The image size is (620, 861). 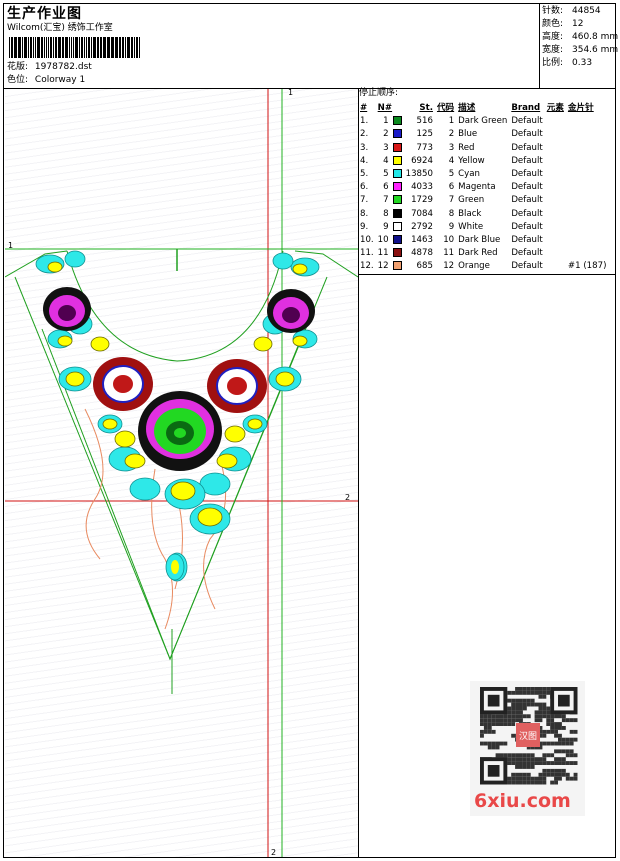 I want to click on table-row: 11. 11 4878 11 Dark Red Default, so click(x=483, y=253).